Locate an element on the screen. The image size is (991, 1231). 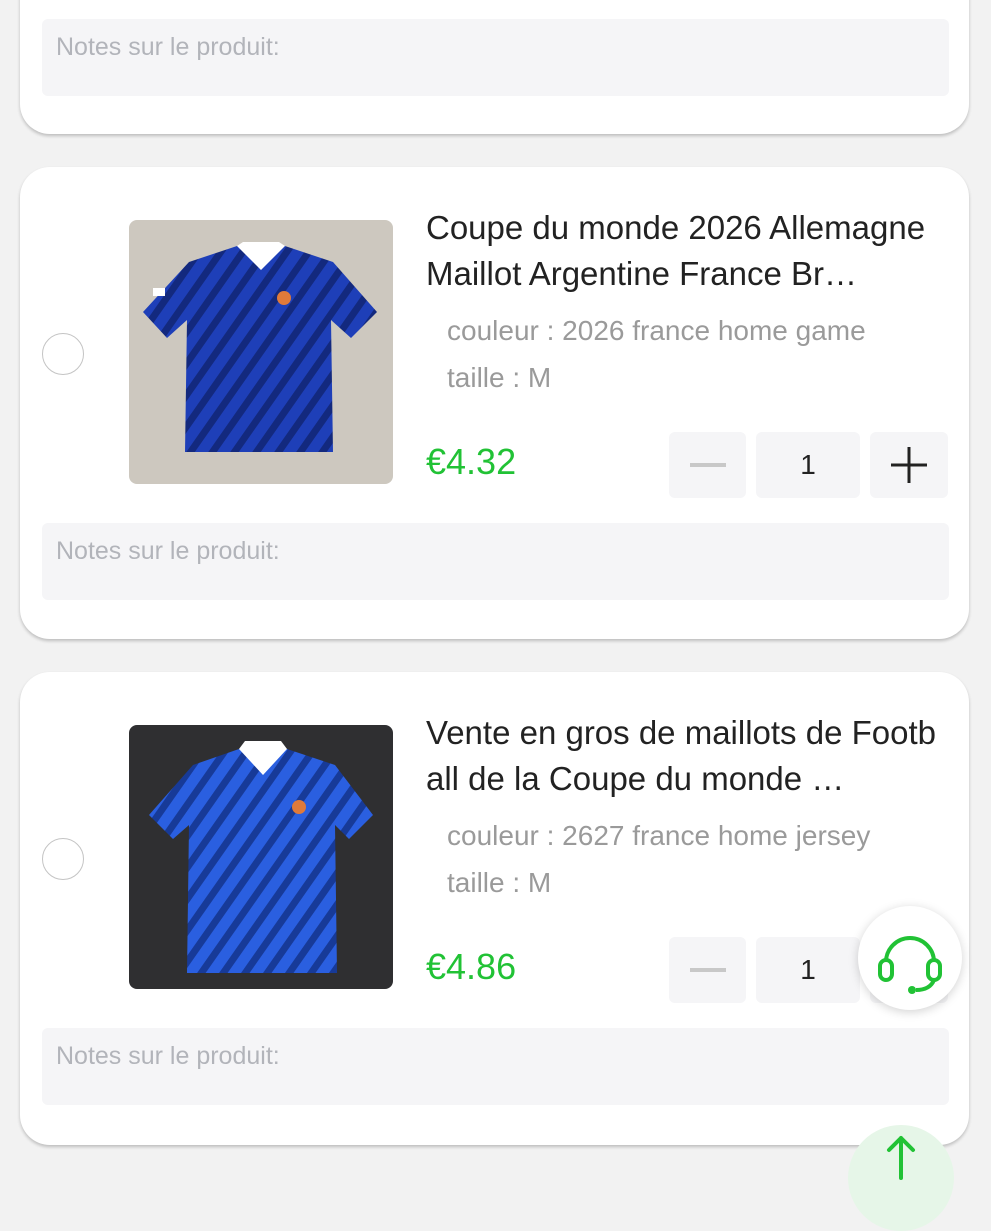
quantity-increase-button is located at coordinates (909, 465).